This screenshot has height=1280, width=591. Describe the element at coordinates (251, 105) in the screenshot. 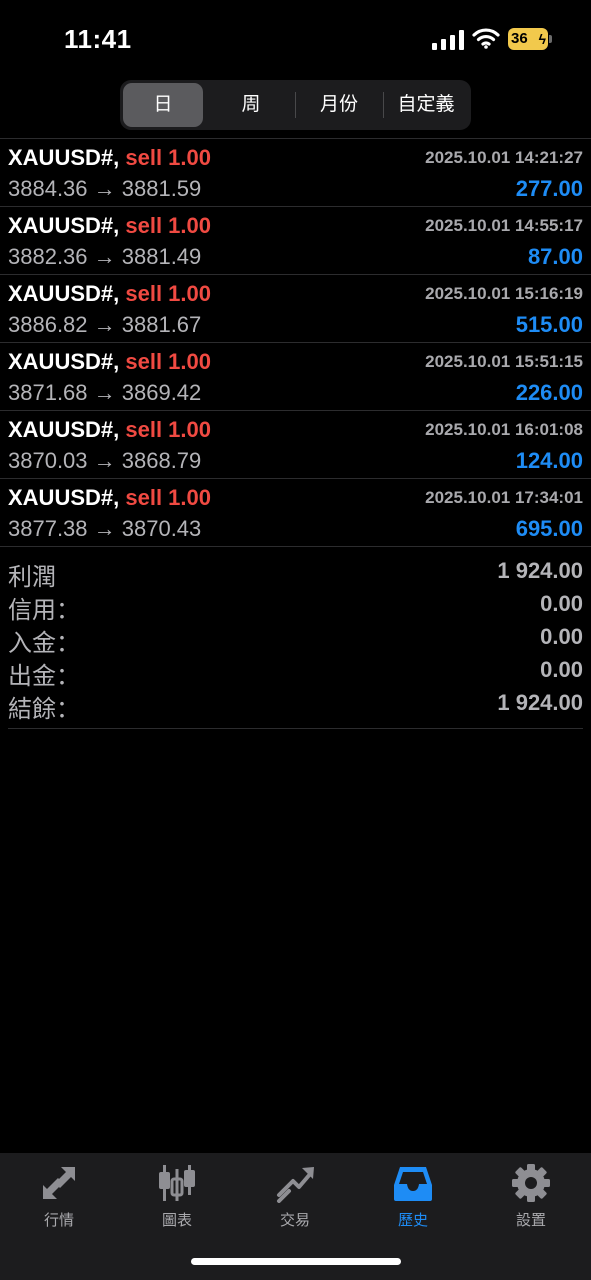

I see `segment-week: 周` at that location.